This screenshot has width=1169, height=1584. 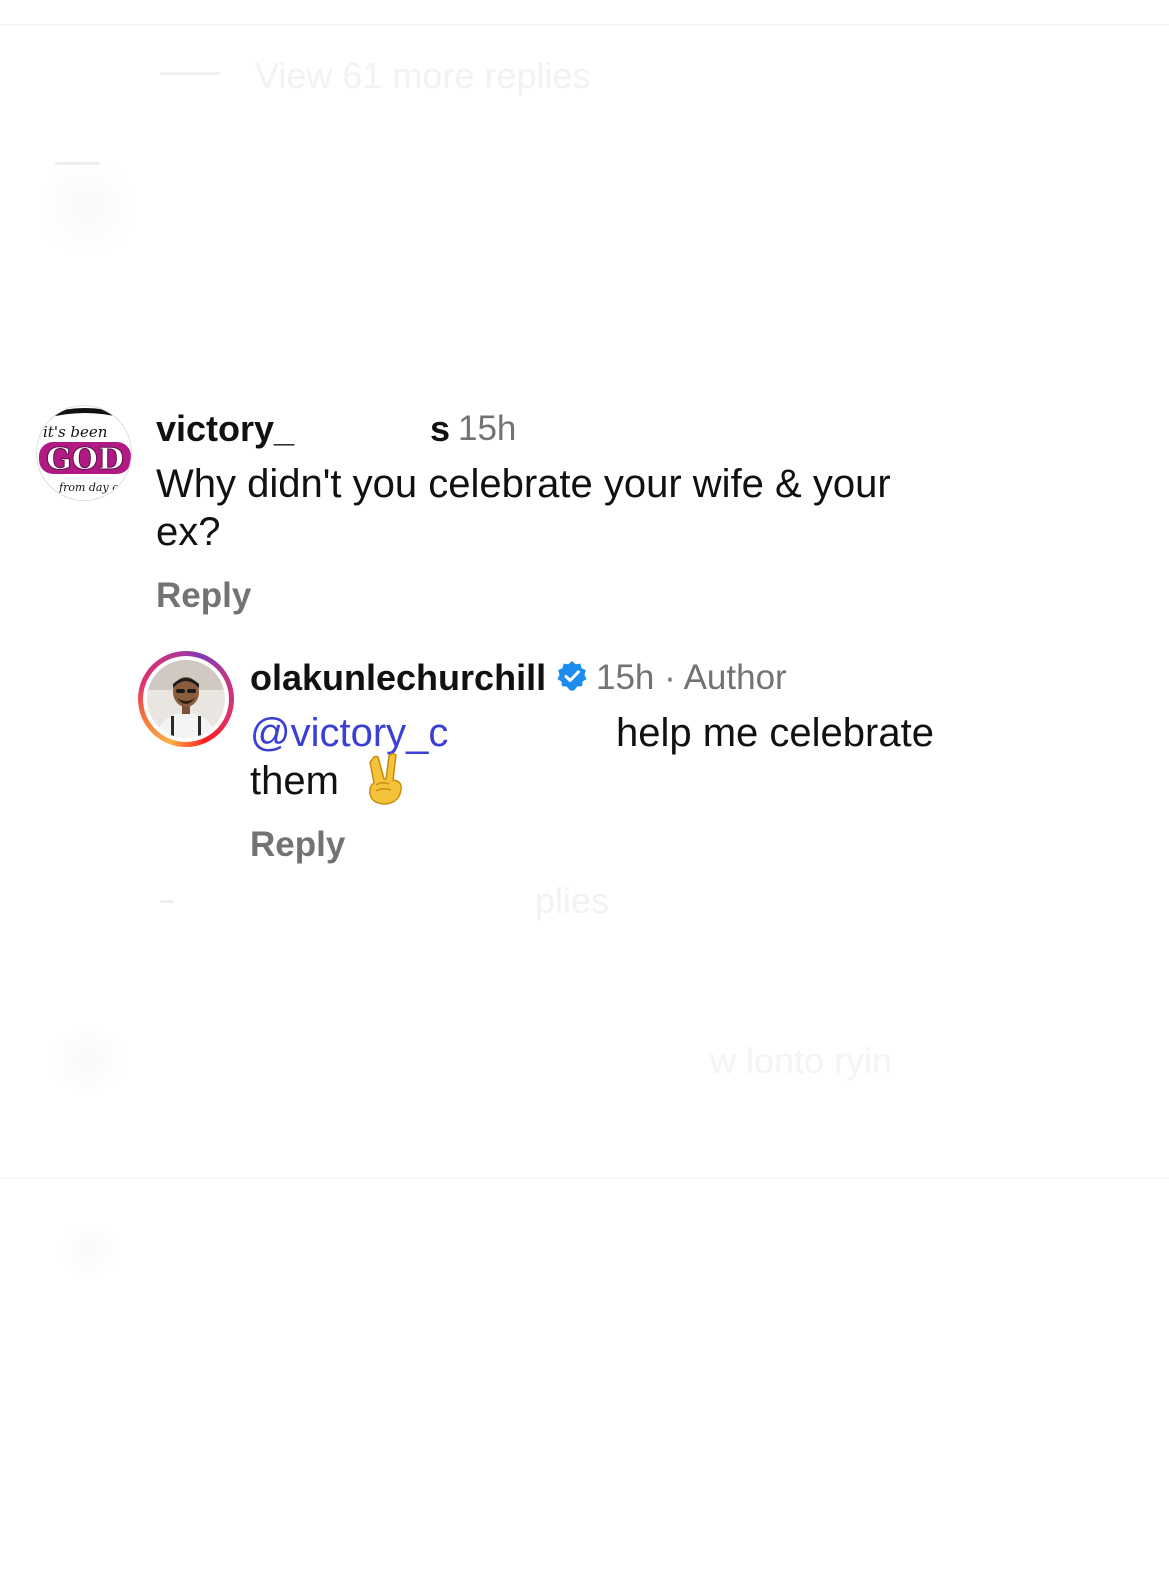 What do you see at coordinates (487, 428) in the screenshot?
I see `comment-time: 15h` at bounding box center [487, 428].